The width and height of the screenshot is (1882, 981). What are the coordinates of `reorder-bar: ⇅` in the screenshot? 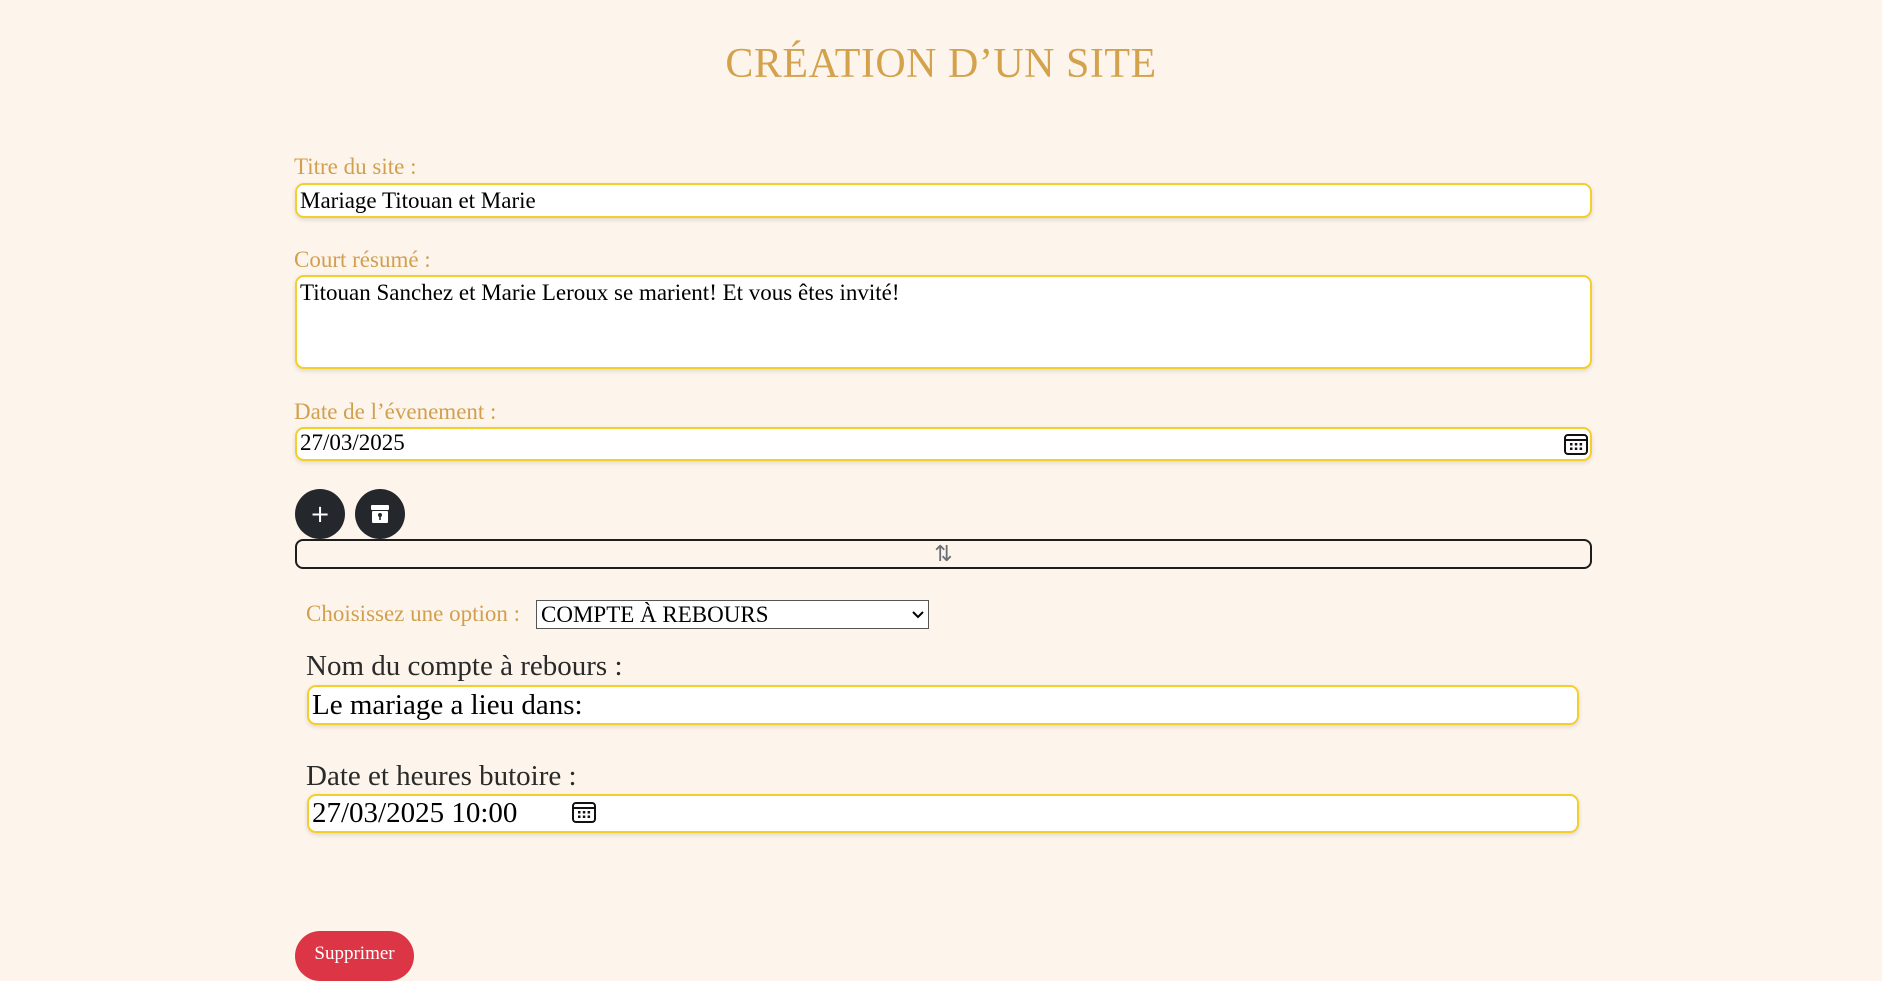 It's located at (943, 554).